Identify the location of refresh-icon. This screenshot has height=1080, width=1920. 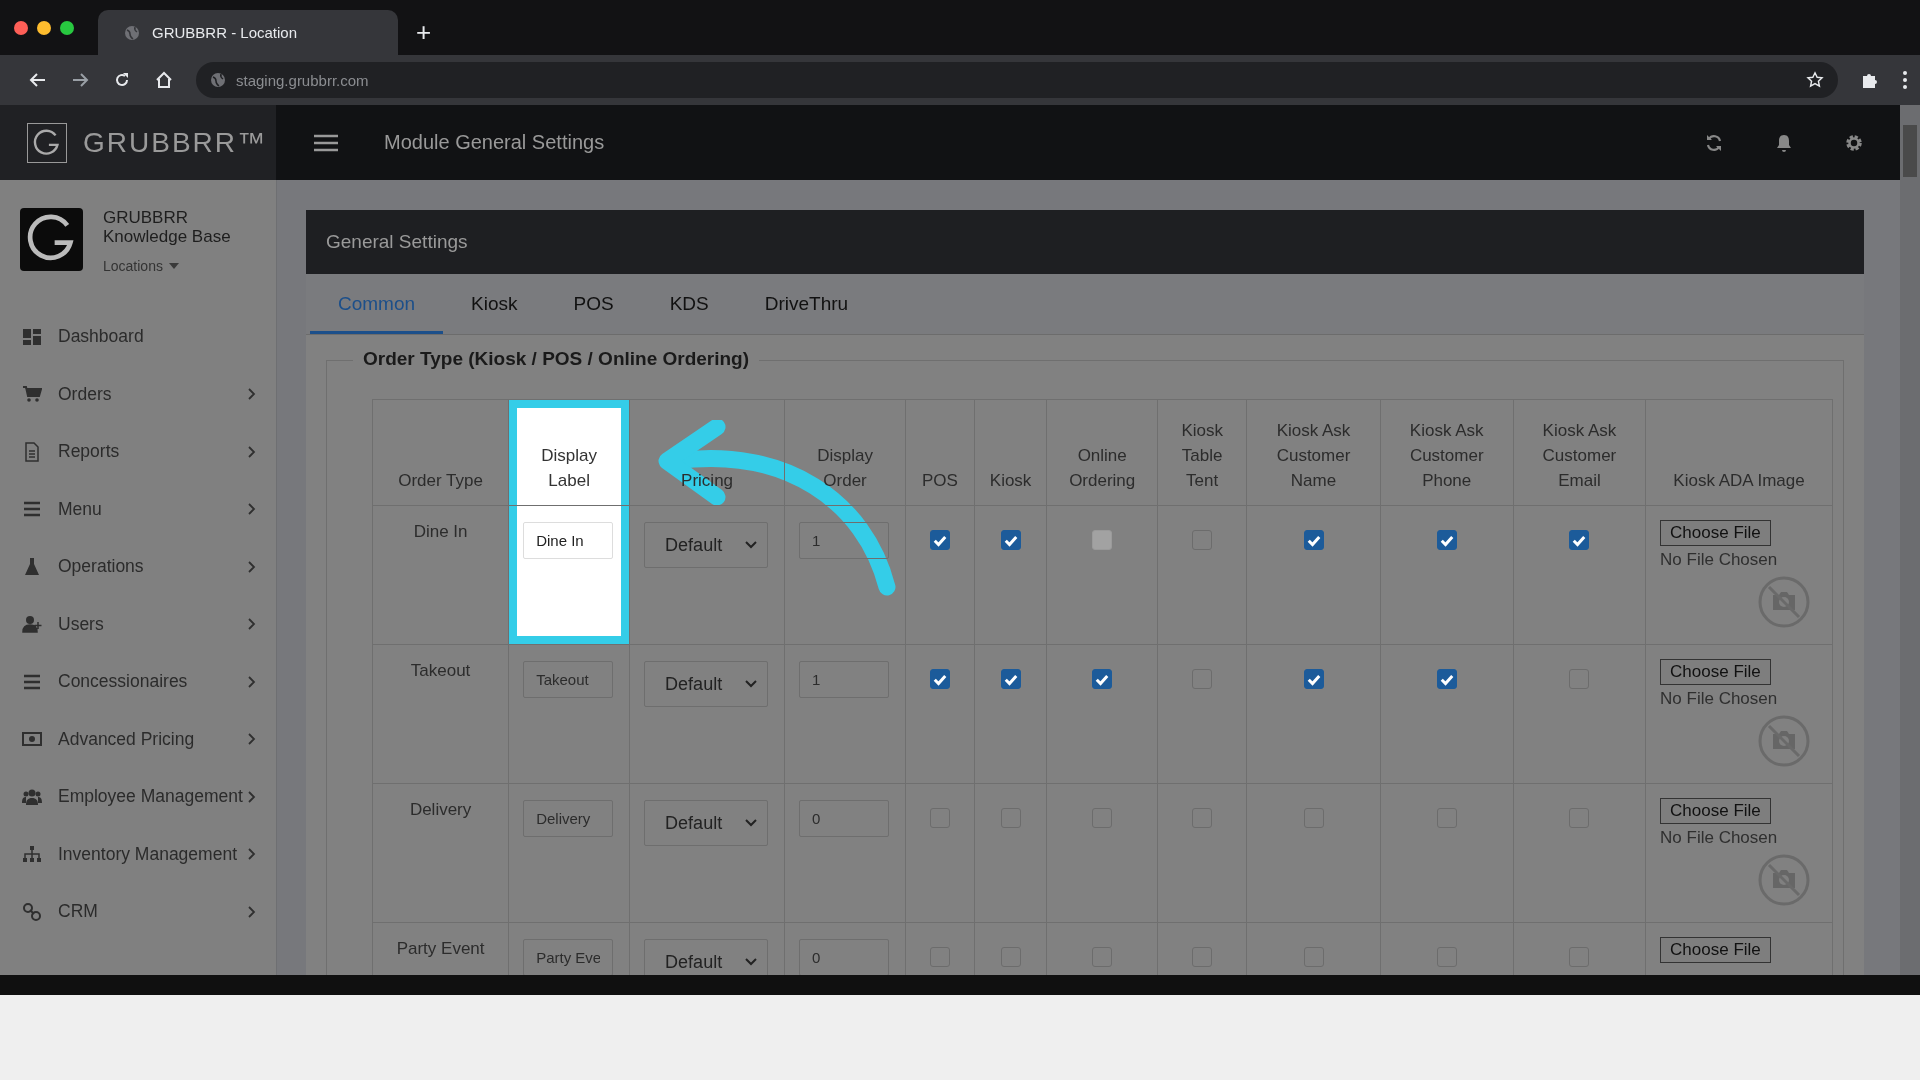
(1714, 142).